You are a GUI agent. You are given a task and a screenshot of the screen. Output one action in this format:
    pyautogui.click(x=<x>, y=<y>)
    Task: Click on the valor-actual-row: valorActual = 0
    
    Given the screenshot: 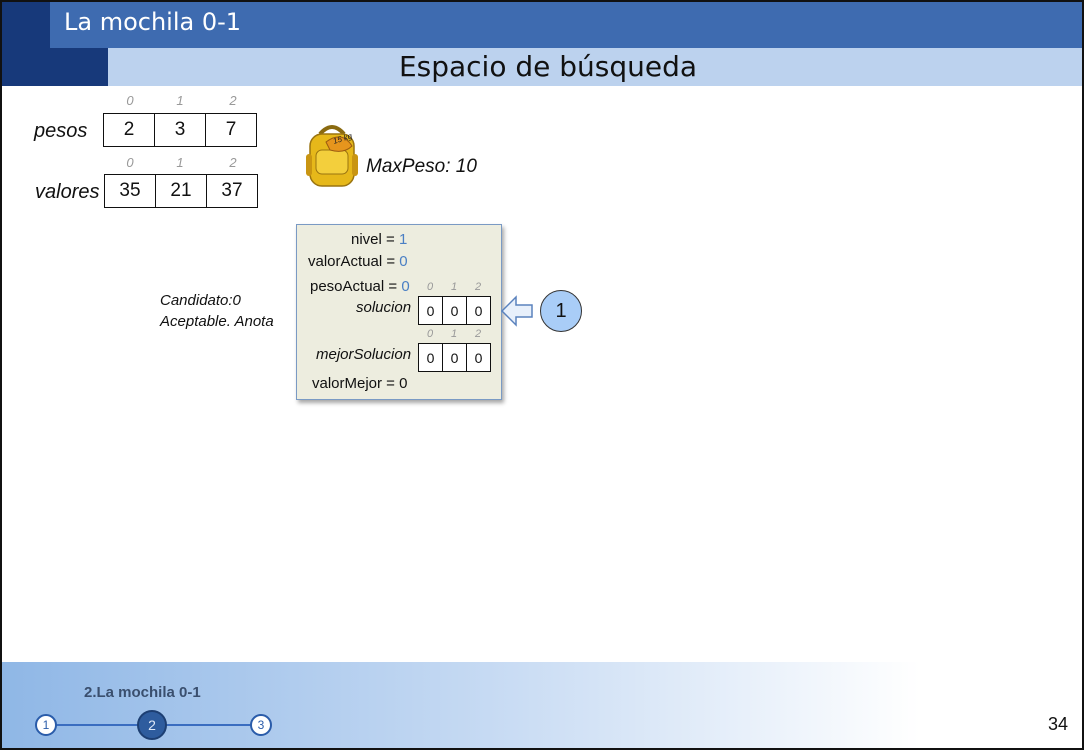 What is the action you would take?
    pyautogui.click(x=358, y=261)
    